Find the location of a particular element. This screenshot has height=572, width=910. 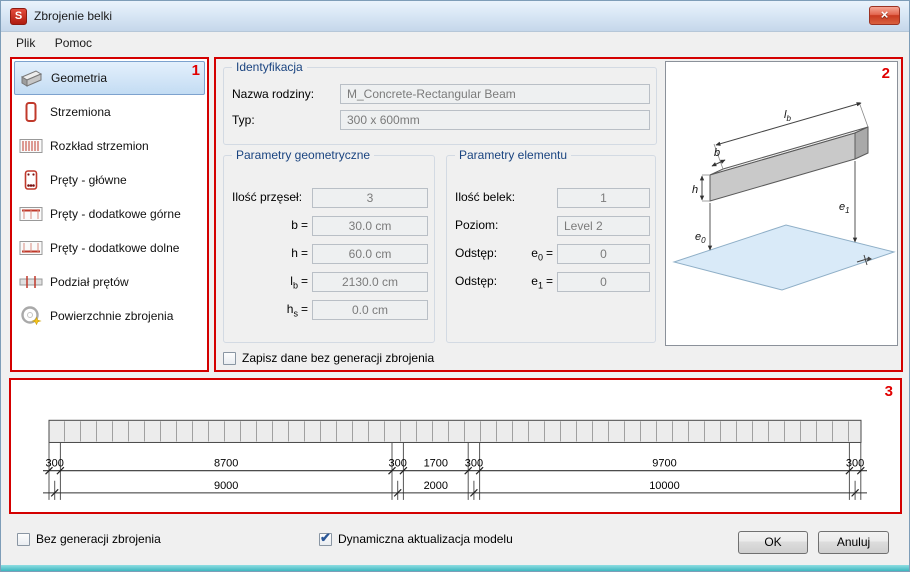

dimension-chains is located at coordinates (455, 482).